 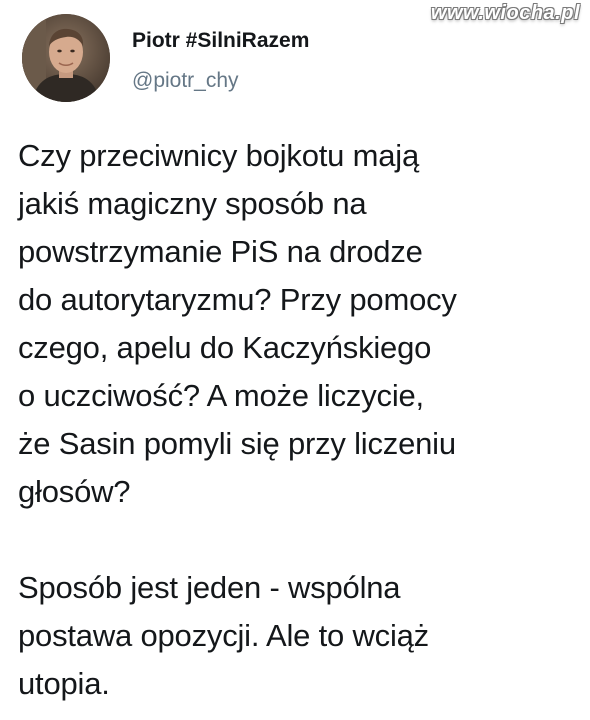 I want to click on avatar, so click(x=66, y=58).